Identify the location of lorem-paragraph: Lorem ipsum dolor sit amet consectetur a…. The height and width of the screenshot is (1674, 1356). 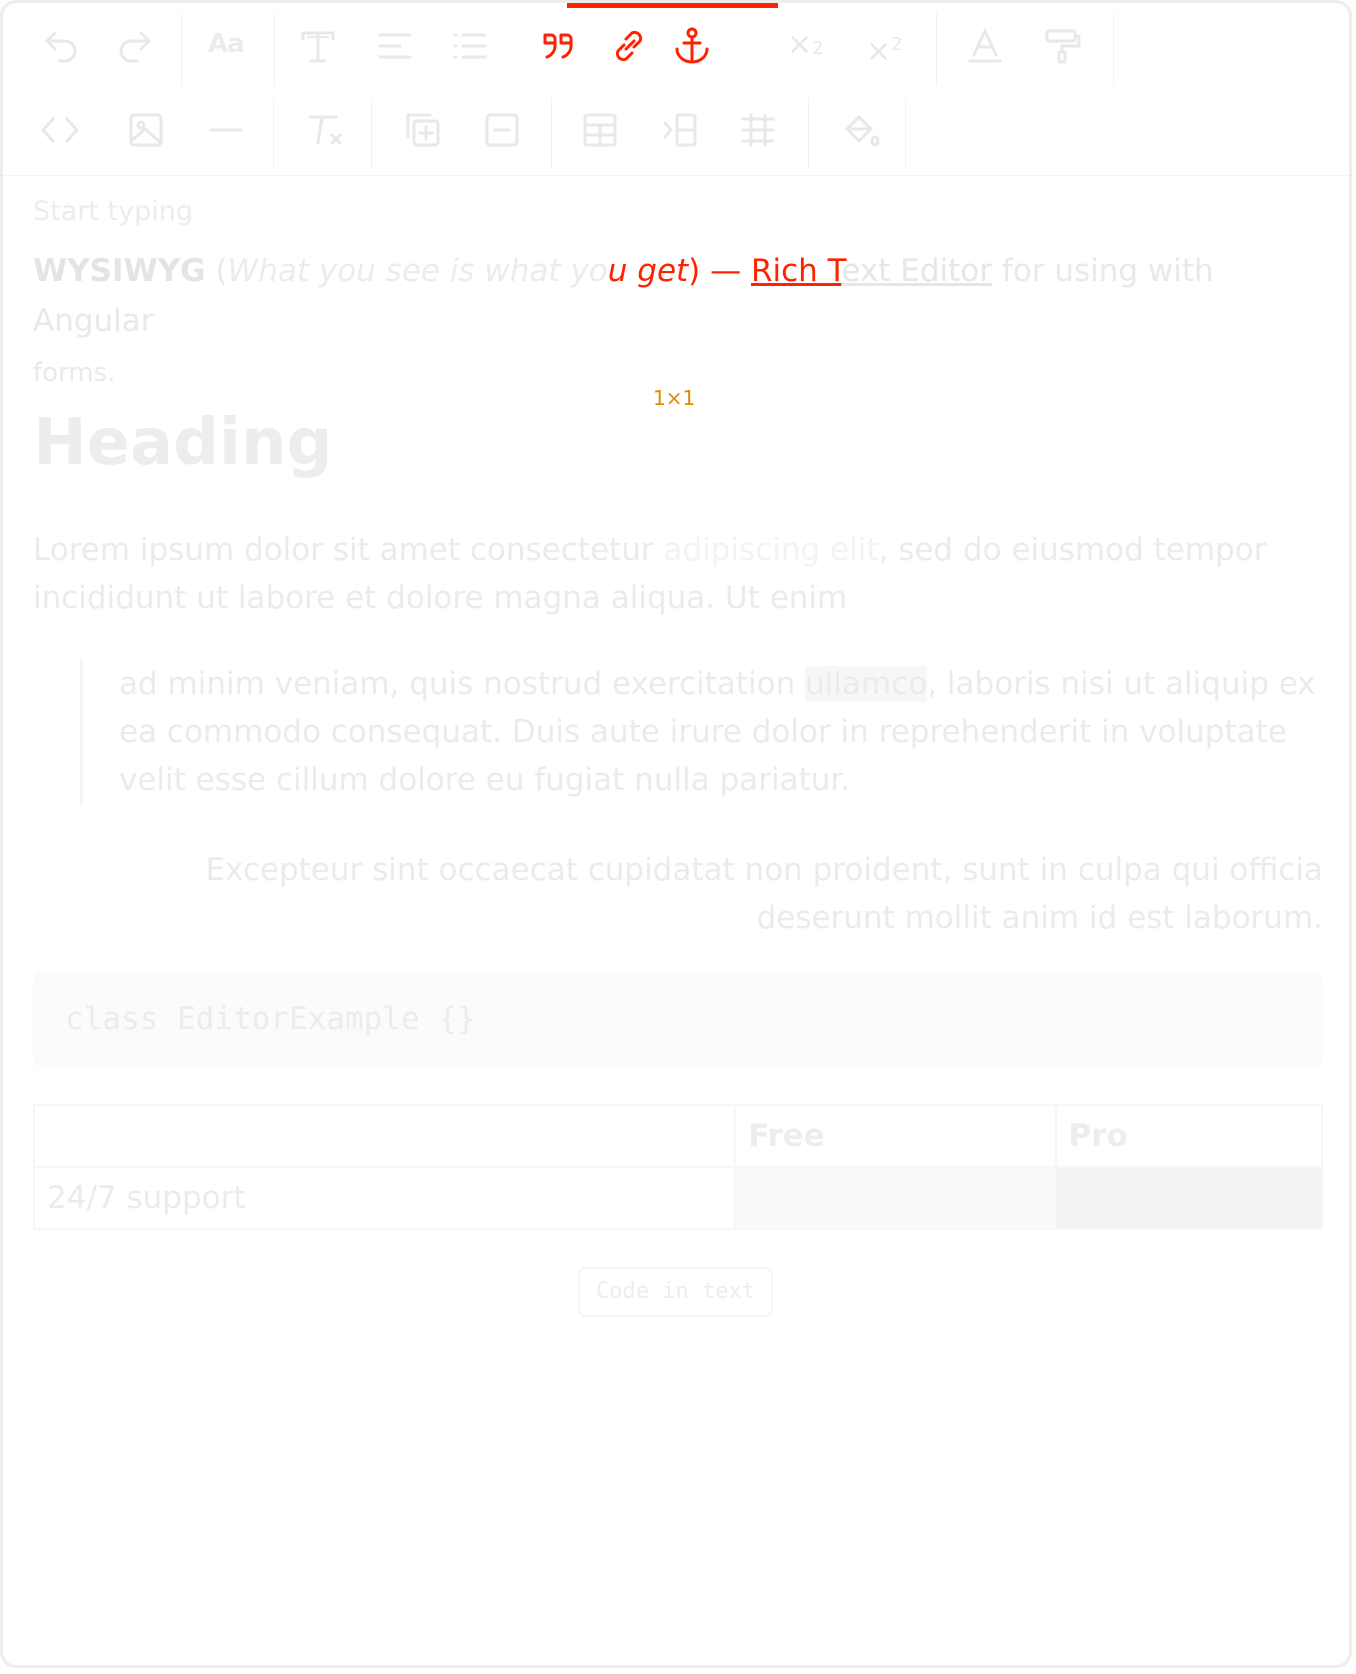
(678, 574).